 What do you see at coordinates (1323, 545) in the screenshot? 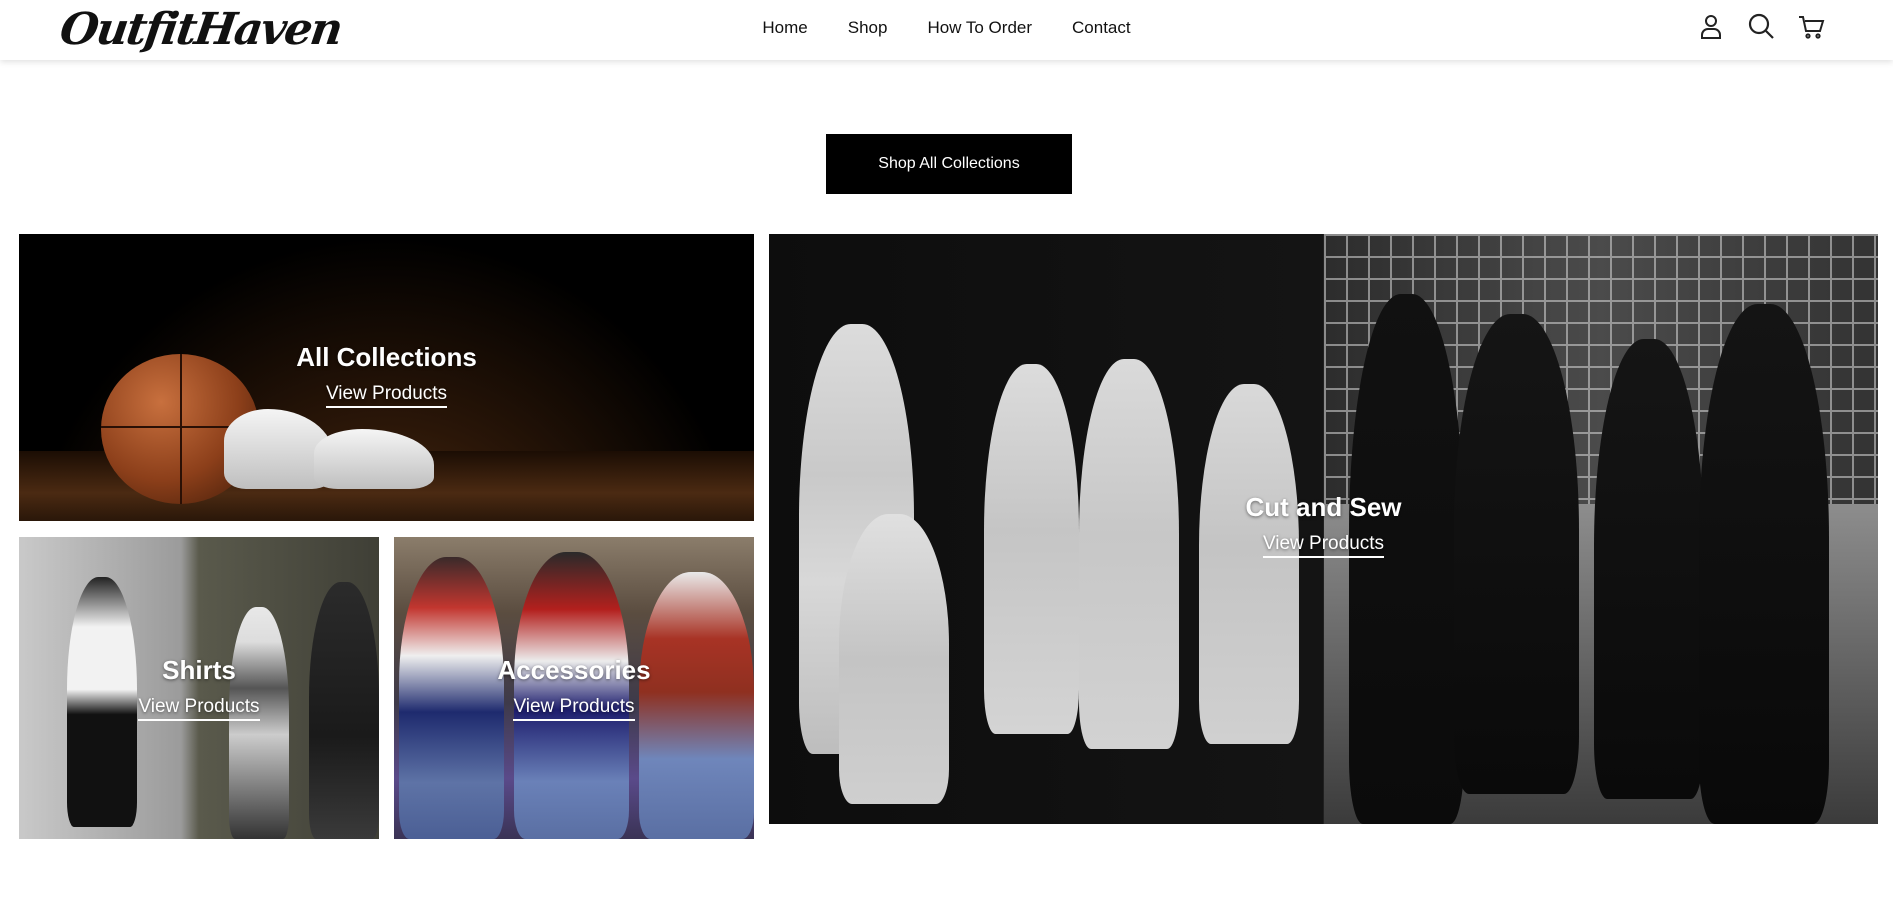
I see `view-products-link-cut-and-sew: View Products` at bounding box center [1323, 545].